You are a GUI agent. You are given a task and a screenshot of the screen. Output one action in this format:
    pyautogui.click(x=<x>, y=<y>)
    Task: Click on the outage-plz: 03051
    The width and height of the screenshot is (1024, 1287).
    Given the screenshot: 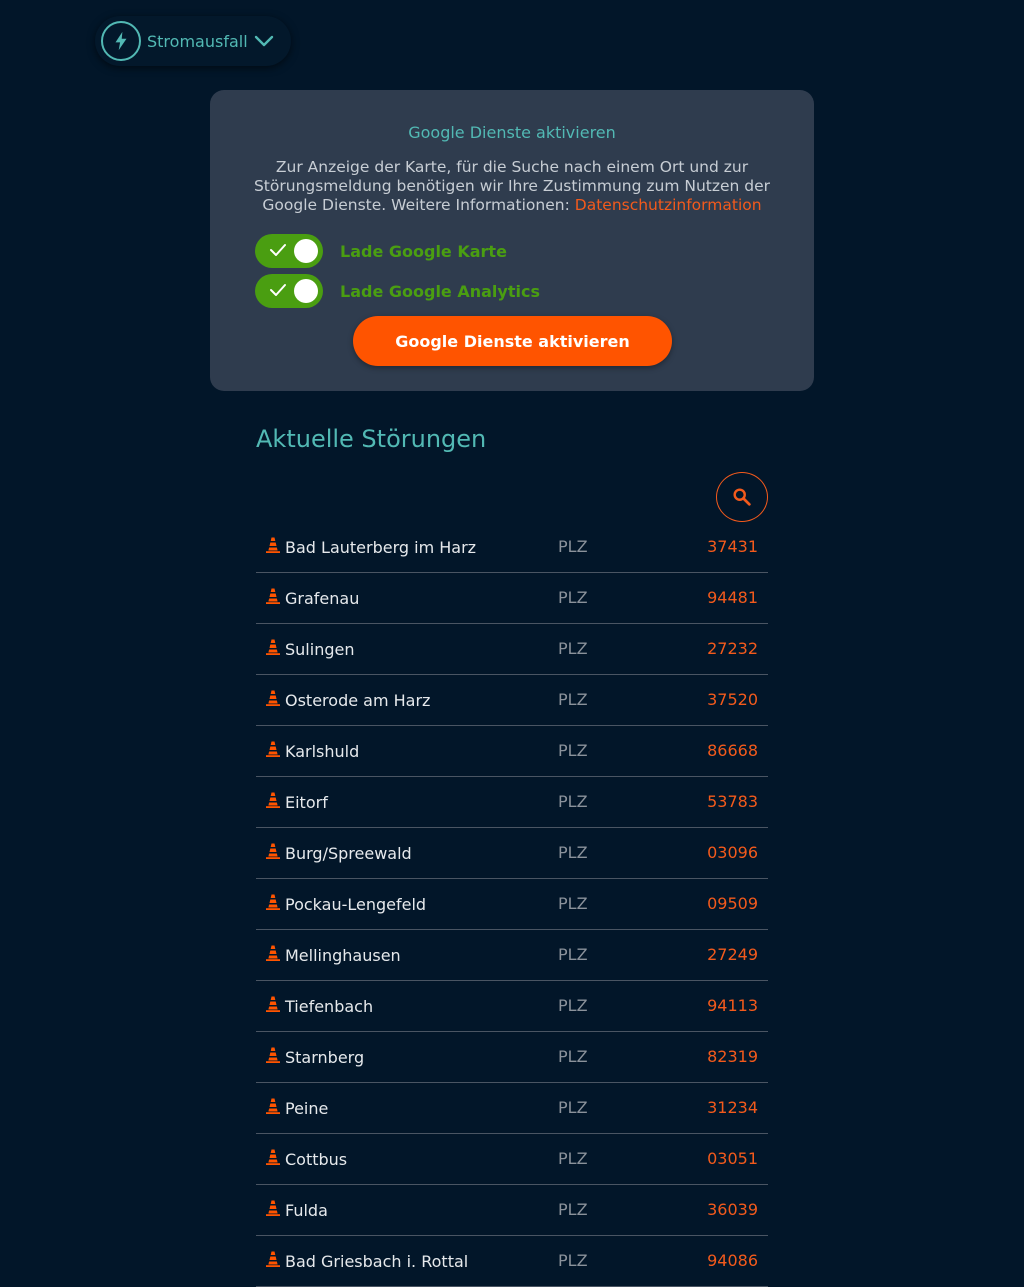 What is the action you would take?
    pyautogui.click(x=732, y=1158)
    